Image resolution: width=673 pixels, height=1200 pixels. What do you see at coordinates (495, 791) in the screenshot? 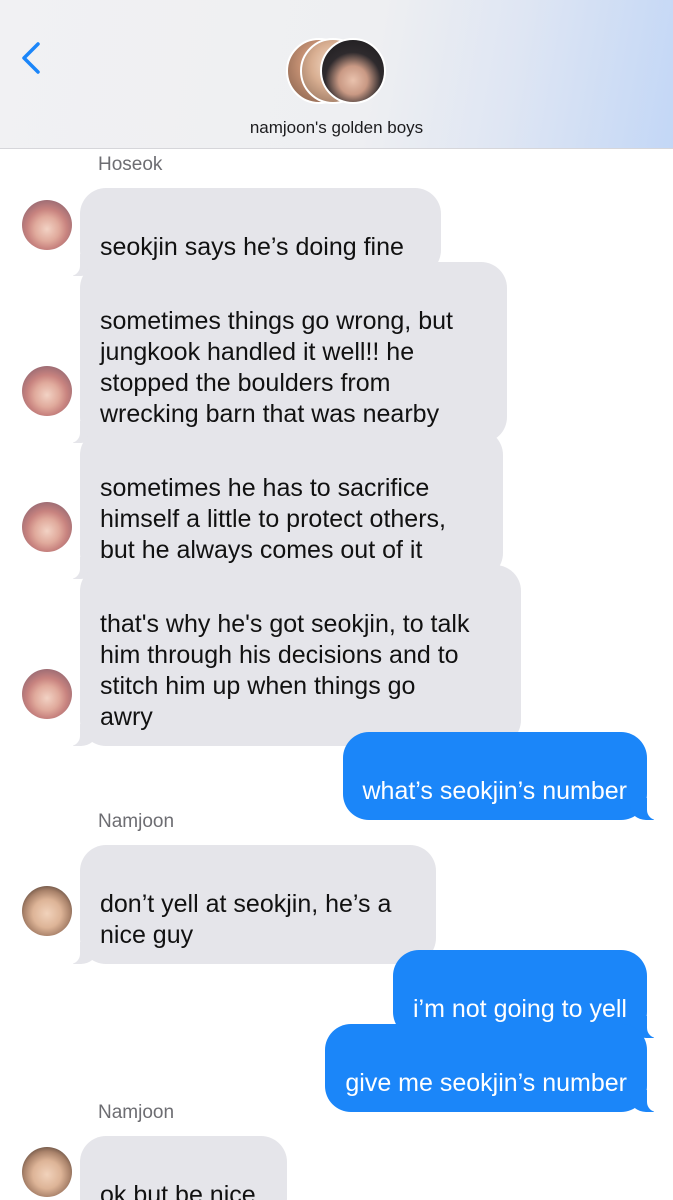
I see `message-text: what’s seokjin’s number` at bounding box center [495, 791].